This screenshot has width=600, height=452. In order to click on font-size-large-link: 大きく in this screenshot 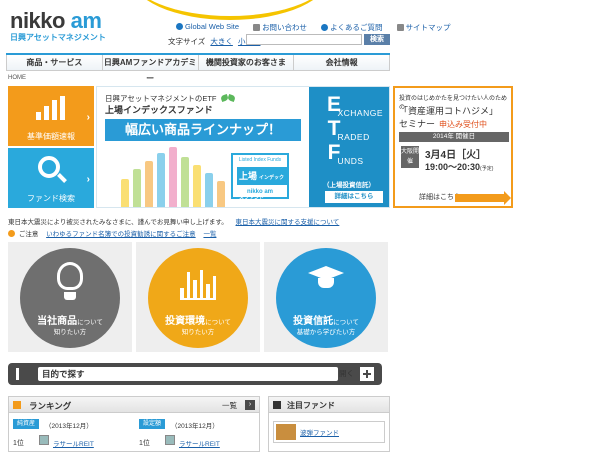, I will do `click(221, 41)`.